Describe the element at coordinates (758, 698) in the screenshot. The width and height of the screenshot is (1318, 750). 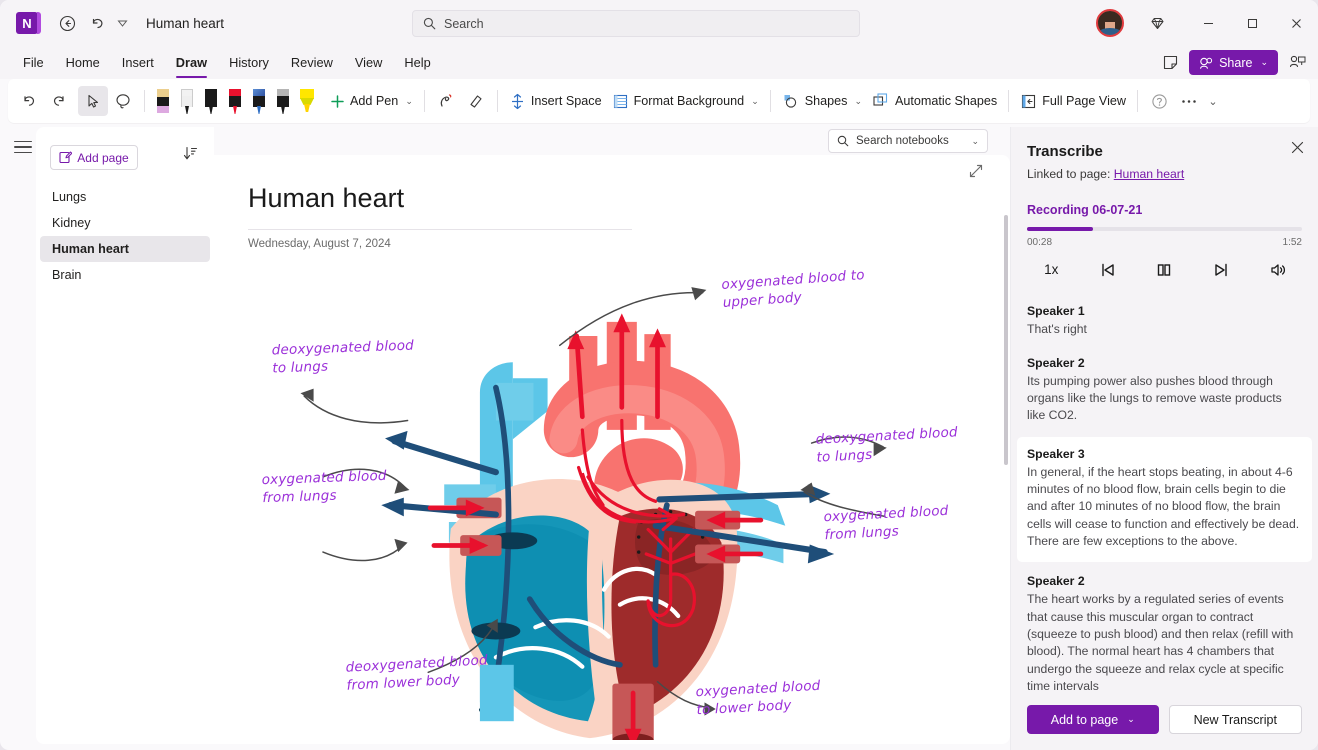
I see `ink-oxygenated-to-lower-body: oxygenated blood to lower body` at that location.